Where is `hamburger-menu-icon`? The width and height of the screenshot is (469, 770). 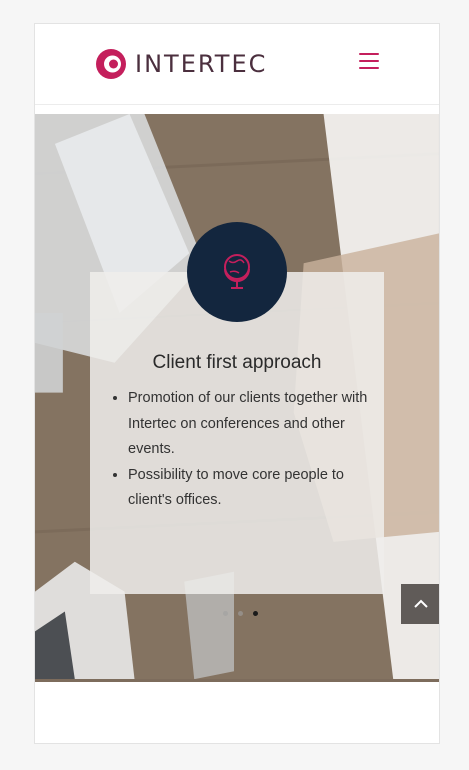 hamburger-menu-icon is located at coordinates (369, 61).